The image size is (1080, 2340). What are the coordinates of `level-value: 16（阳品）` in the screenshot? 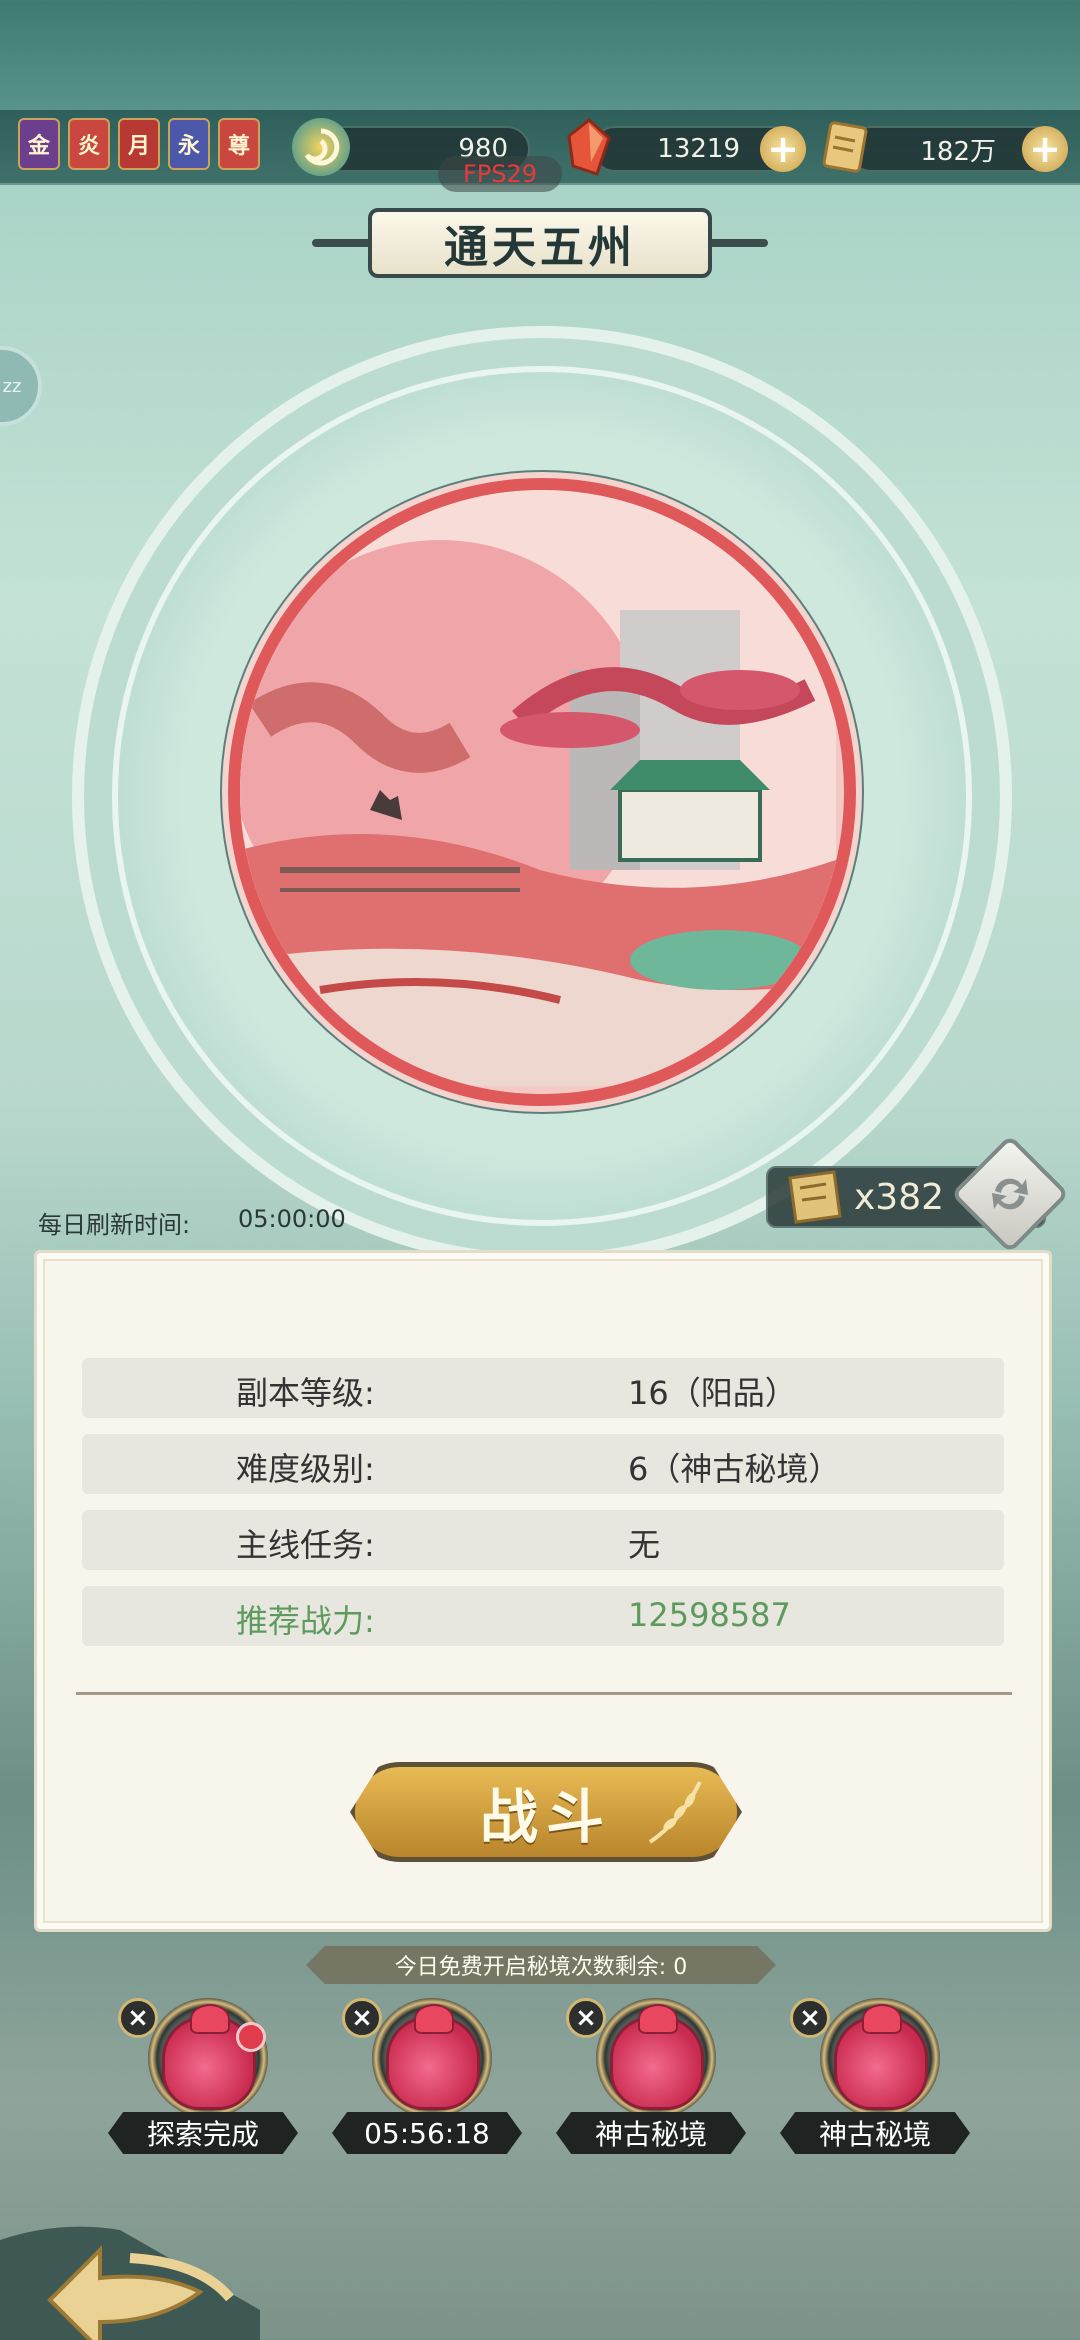 It's located at (712, 1393).